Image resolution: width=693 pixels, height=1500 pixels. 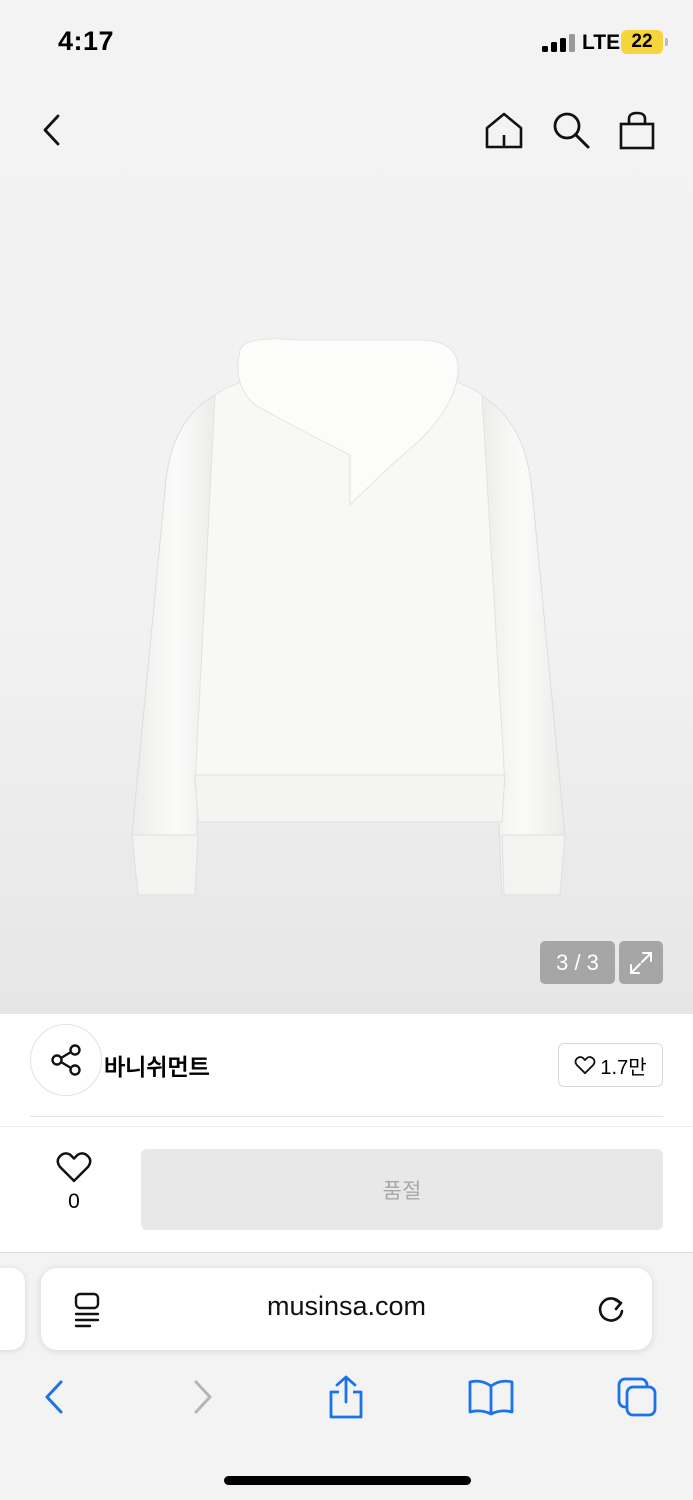 What do you see at coordinates (74, 1187) in the screenshot?
I see `wishlist-button: 0` at bounding box center [74, 1187].